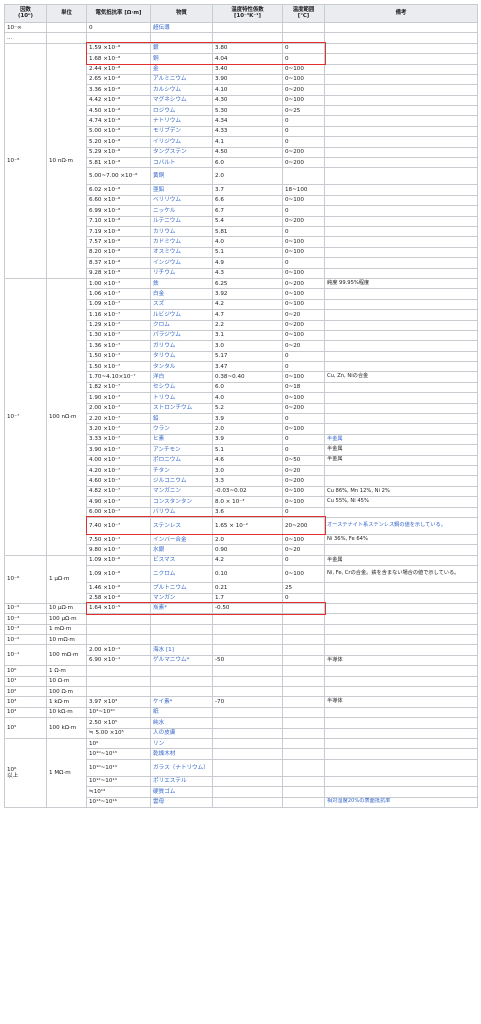 This screenshot has height=1024, width=481. What do you see at coordinates (164, 356) in the screenshot?
I see `material-link: タリウム` at bounding box center [164, 356].